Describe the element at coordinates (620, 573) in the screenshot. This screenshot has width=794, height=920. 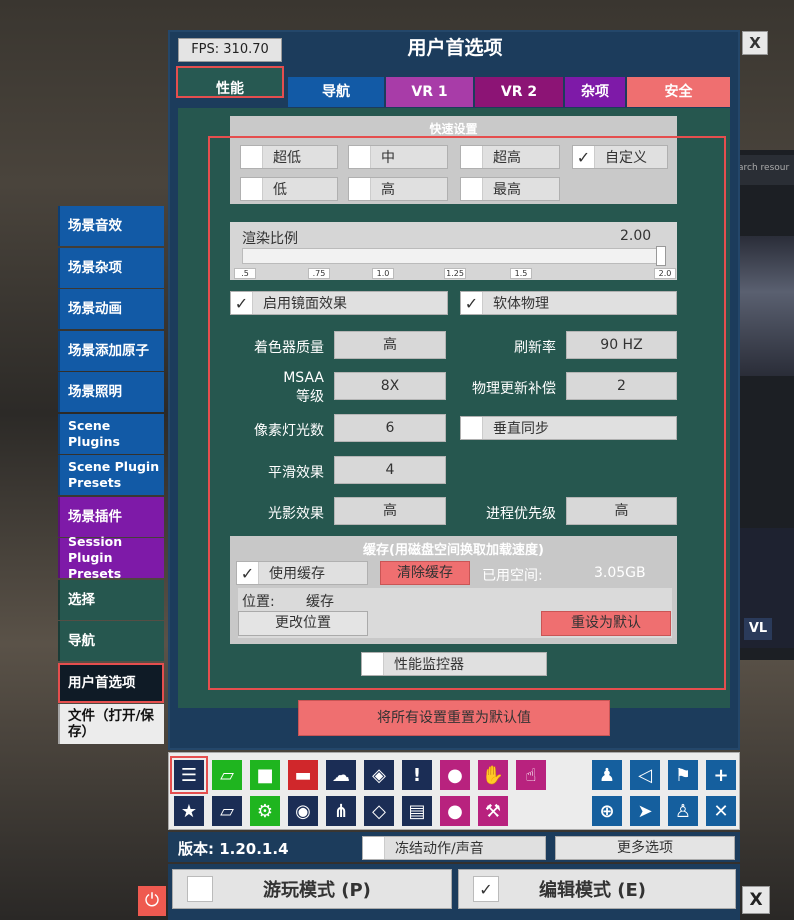
I see `used-space-value: 3.05GB` at that location.